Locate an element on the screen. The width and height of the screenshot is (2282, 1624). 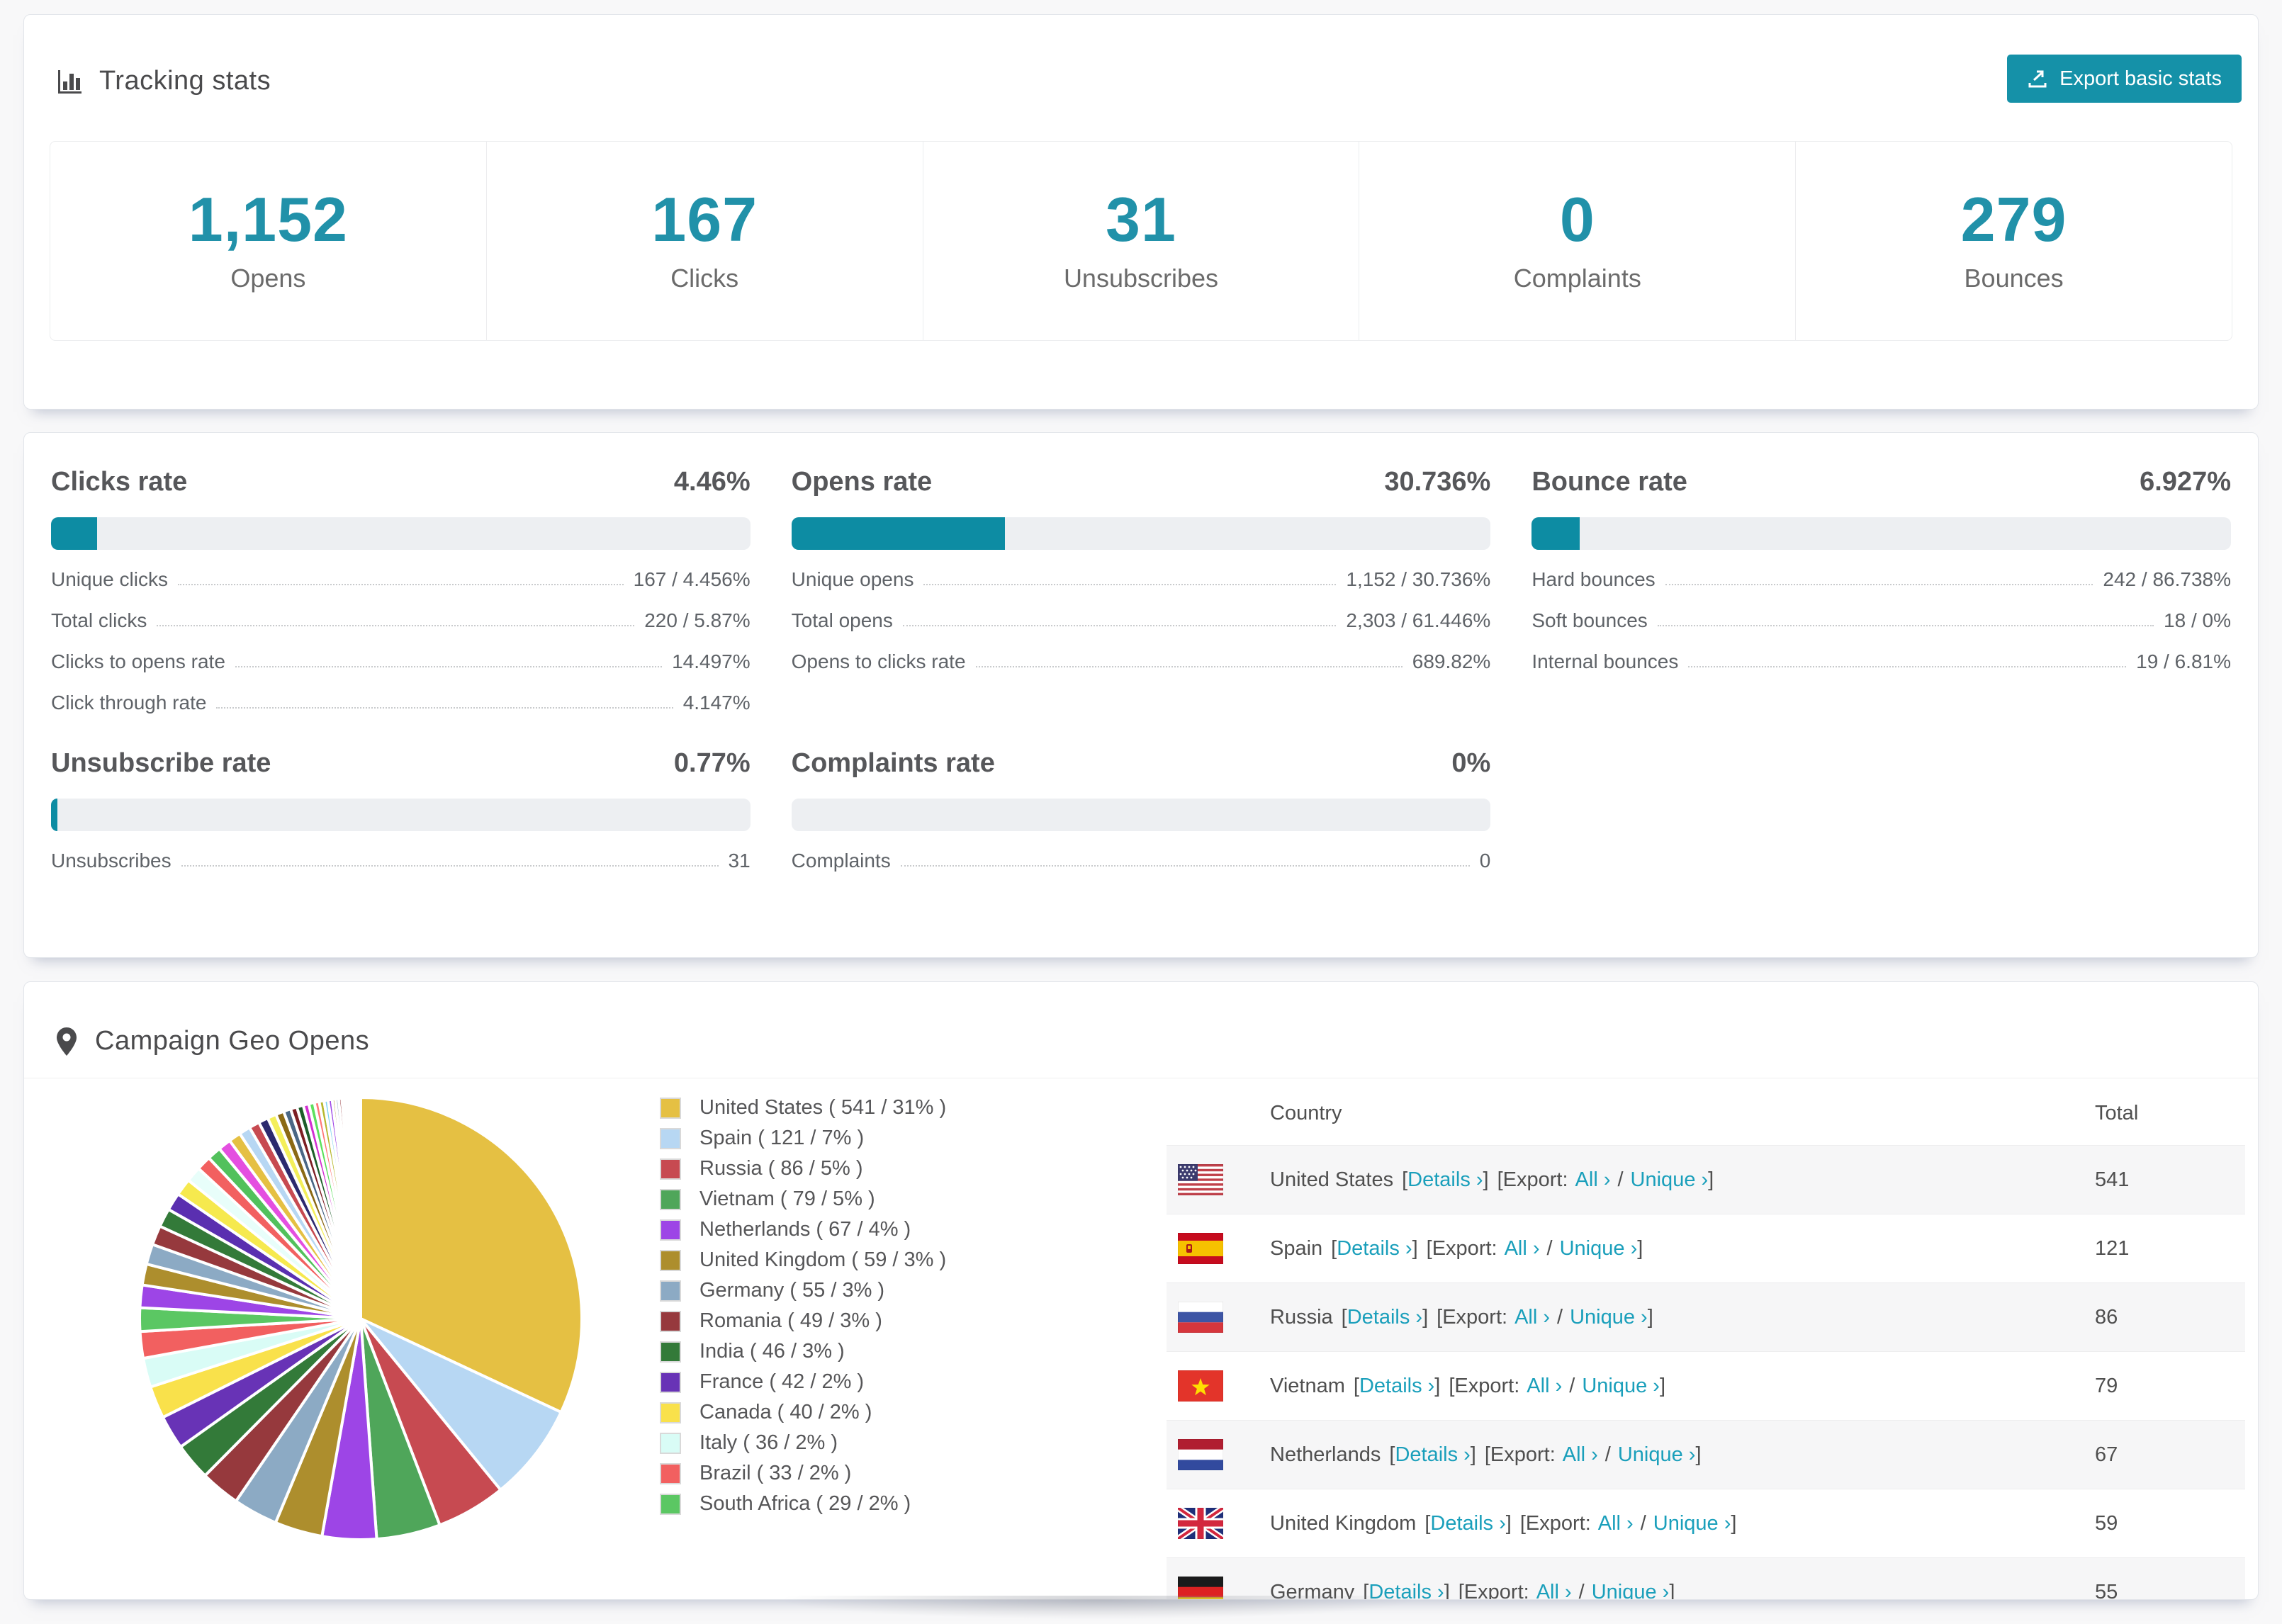
complaints-rate-value: 0% is located at coordinates (1471, 763).